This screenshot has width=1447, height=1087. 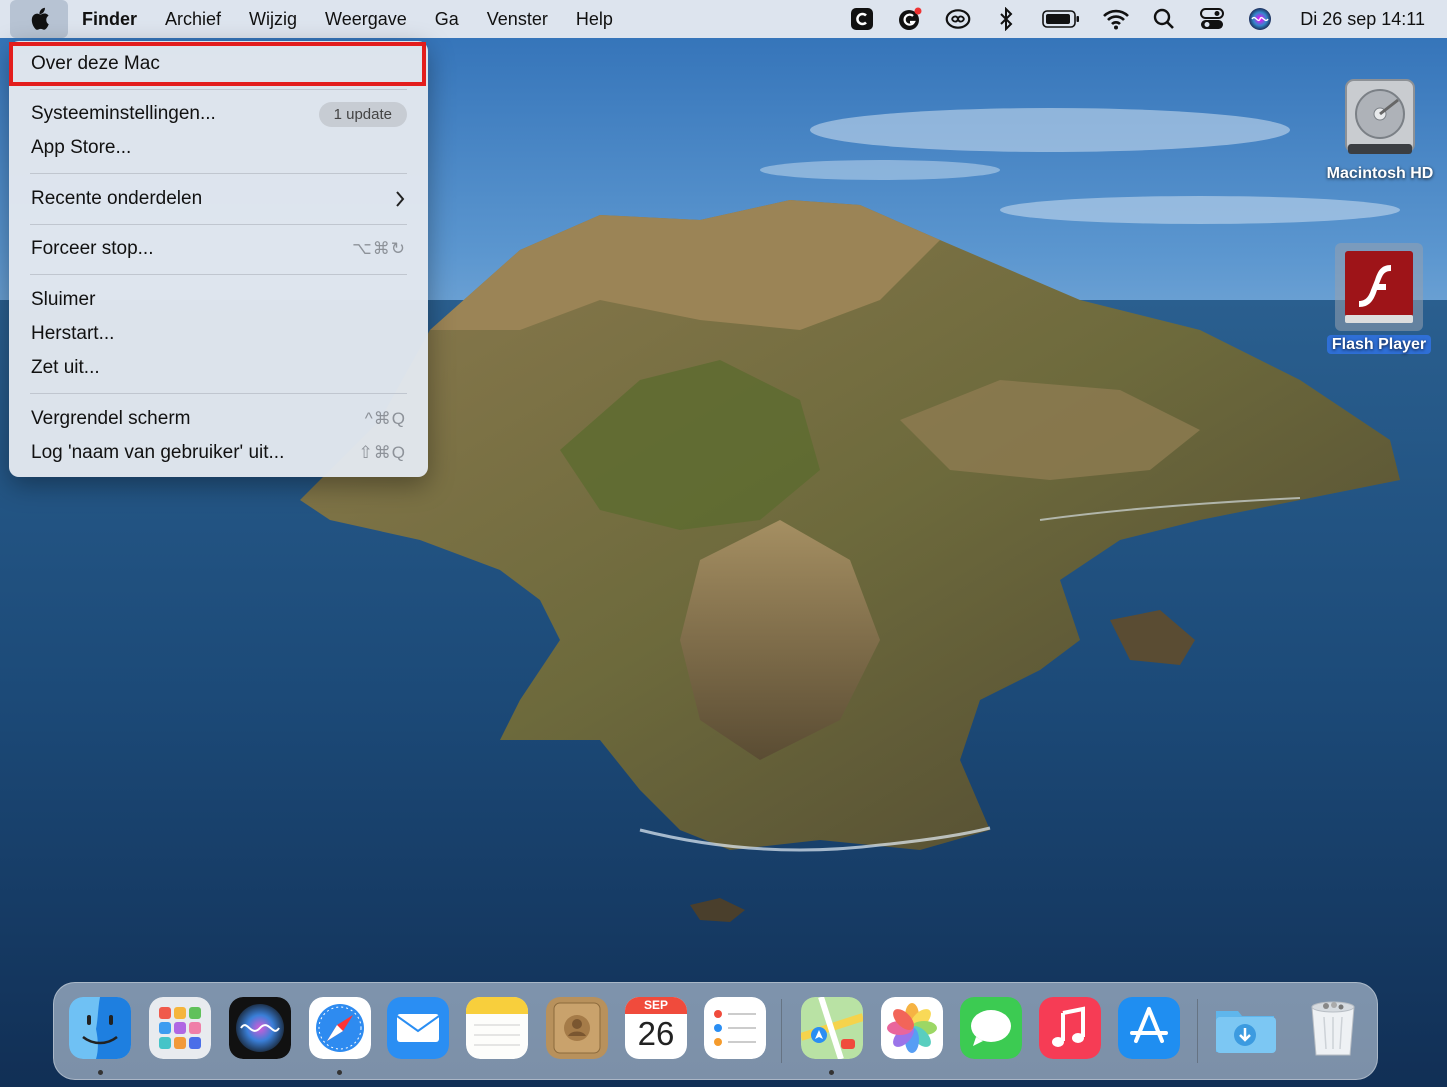 I want to click on desktop-icon-label: Flash Player, so click(x=1379, y=344).